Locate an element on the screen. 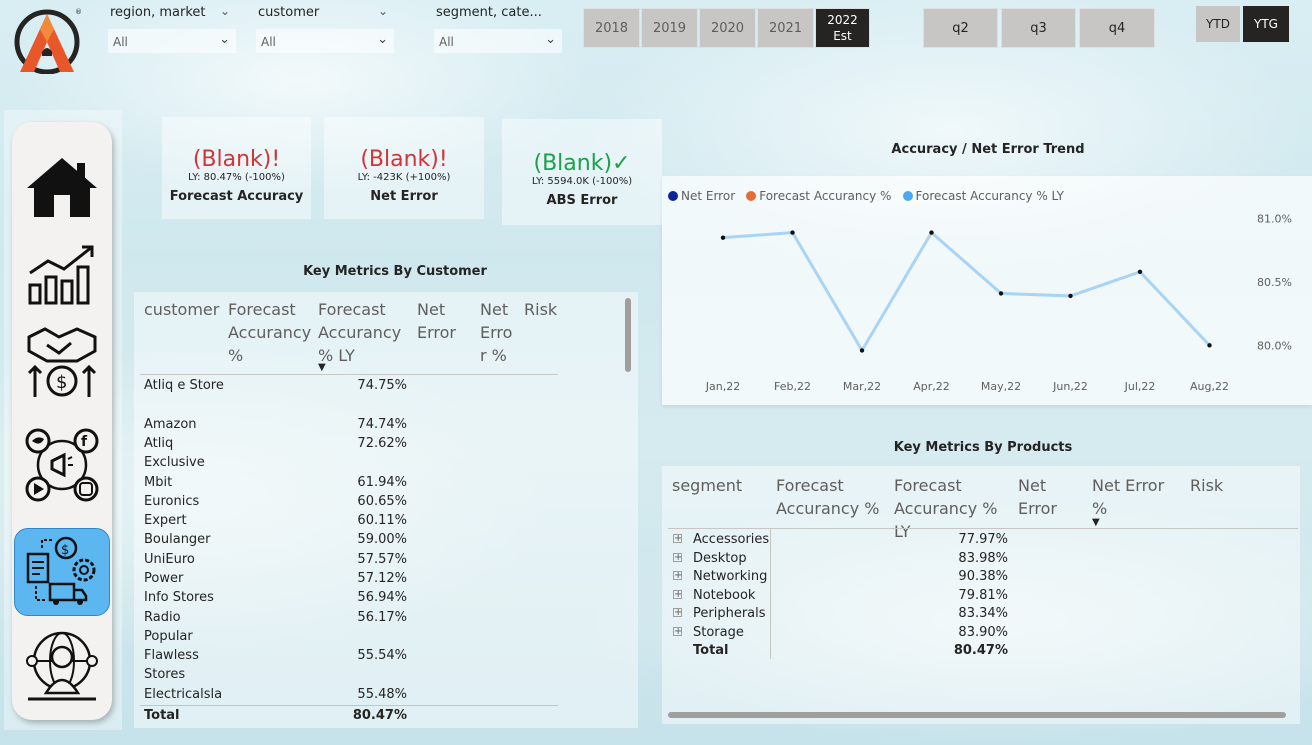 This screenshot has width=1312, height=745. forecast-accuracy-ly-value: 74.75% is located at coordinates (382, 385).